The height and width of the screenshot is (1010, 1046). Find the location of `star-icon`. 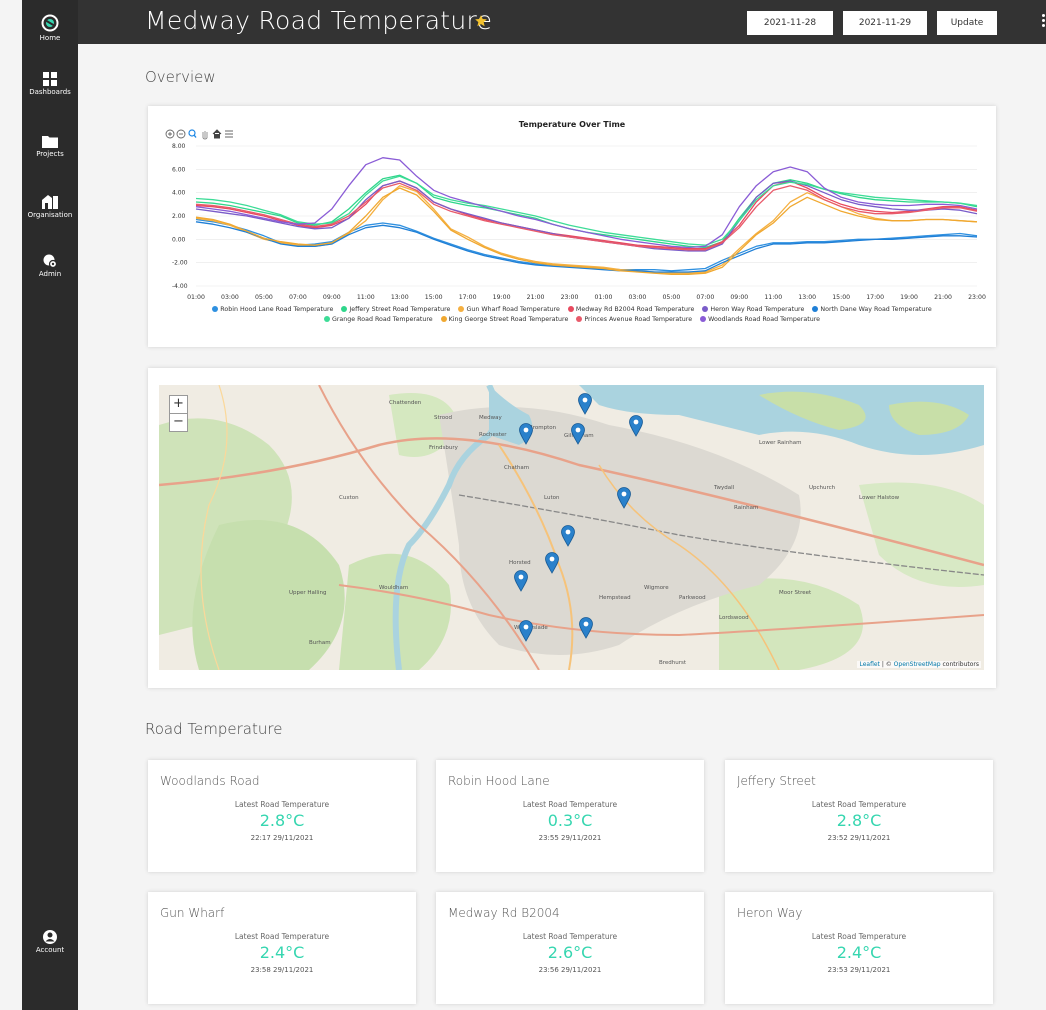

star-icon is located at coordinates (481, 21).